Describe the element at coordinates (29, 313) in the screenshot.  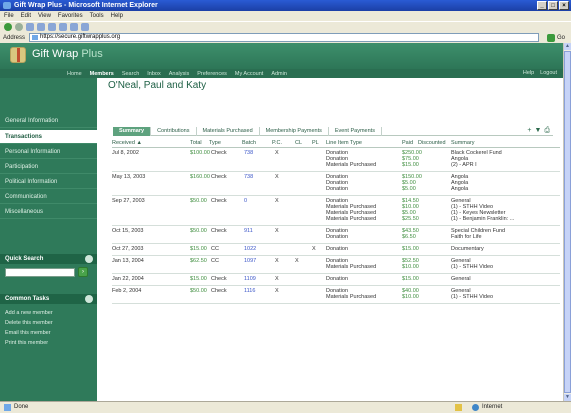
I see `task-add-member: Add a new member` at that location.